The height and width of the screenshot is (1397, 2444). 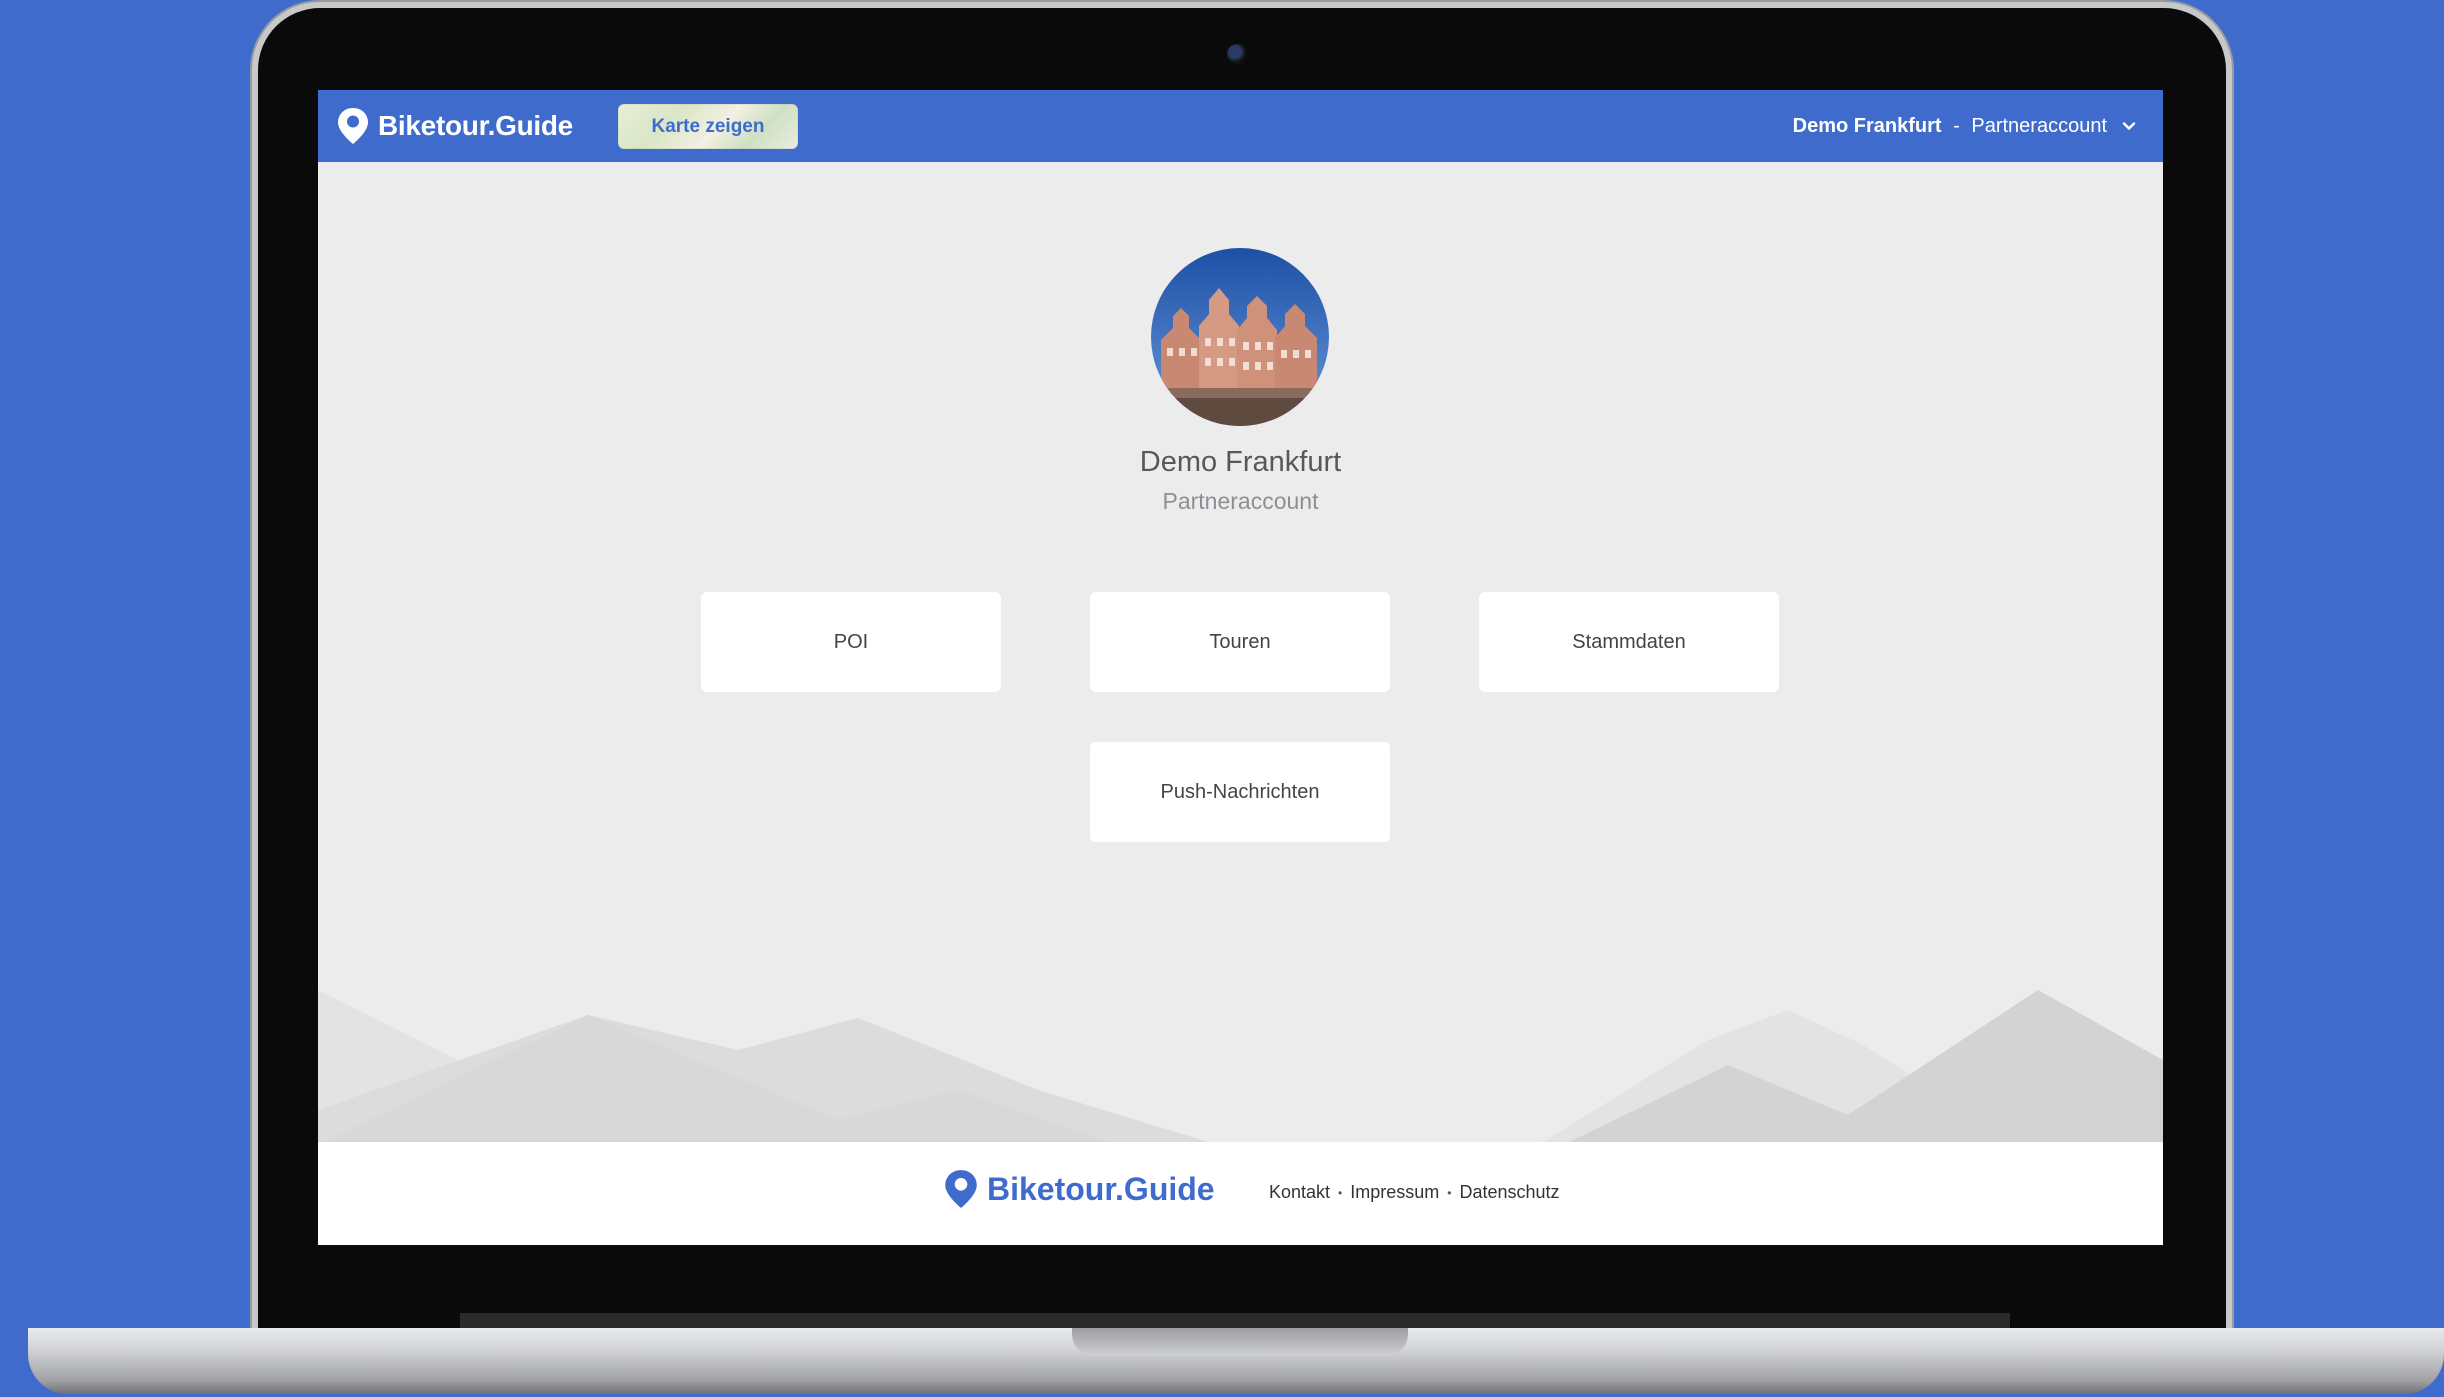 I want to click on account-role: Partneraccount, so click(x=2039, y=125).